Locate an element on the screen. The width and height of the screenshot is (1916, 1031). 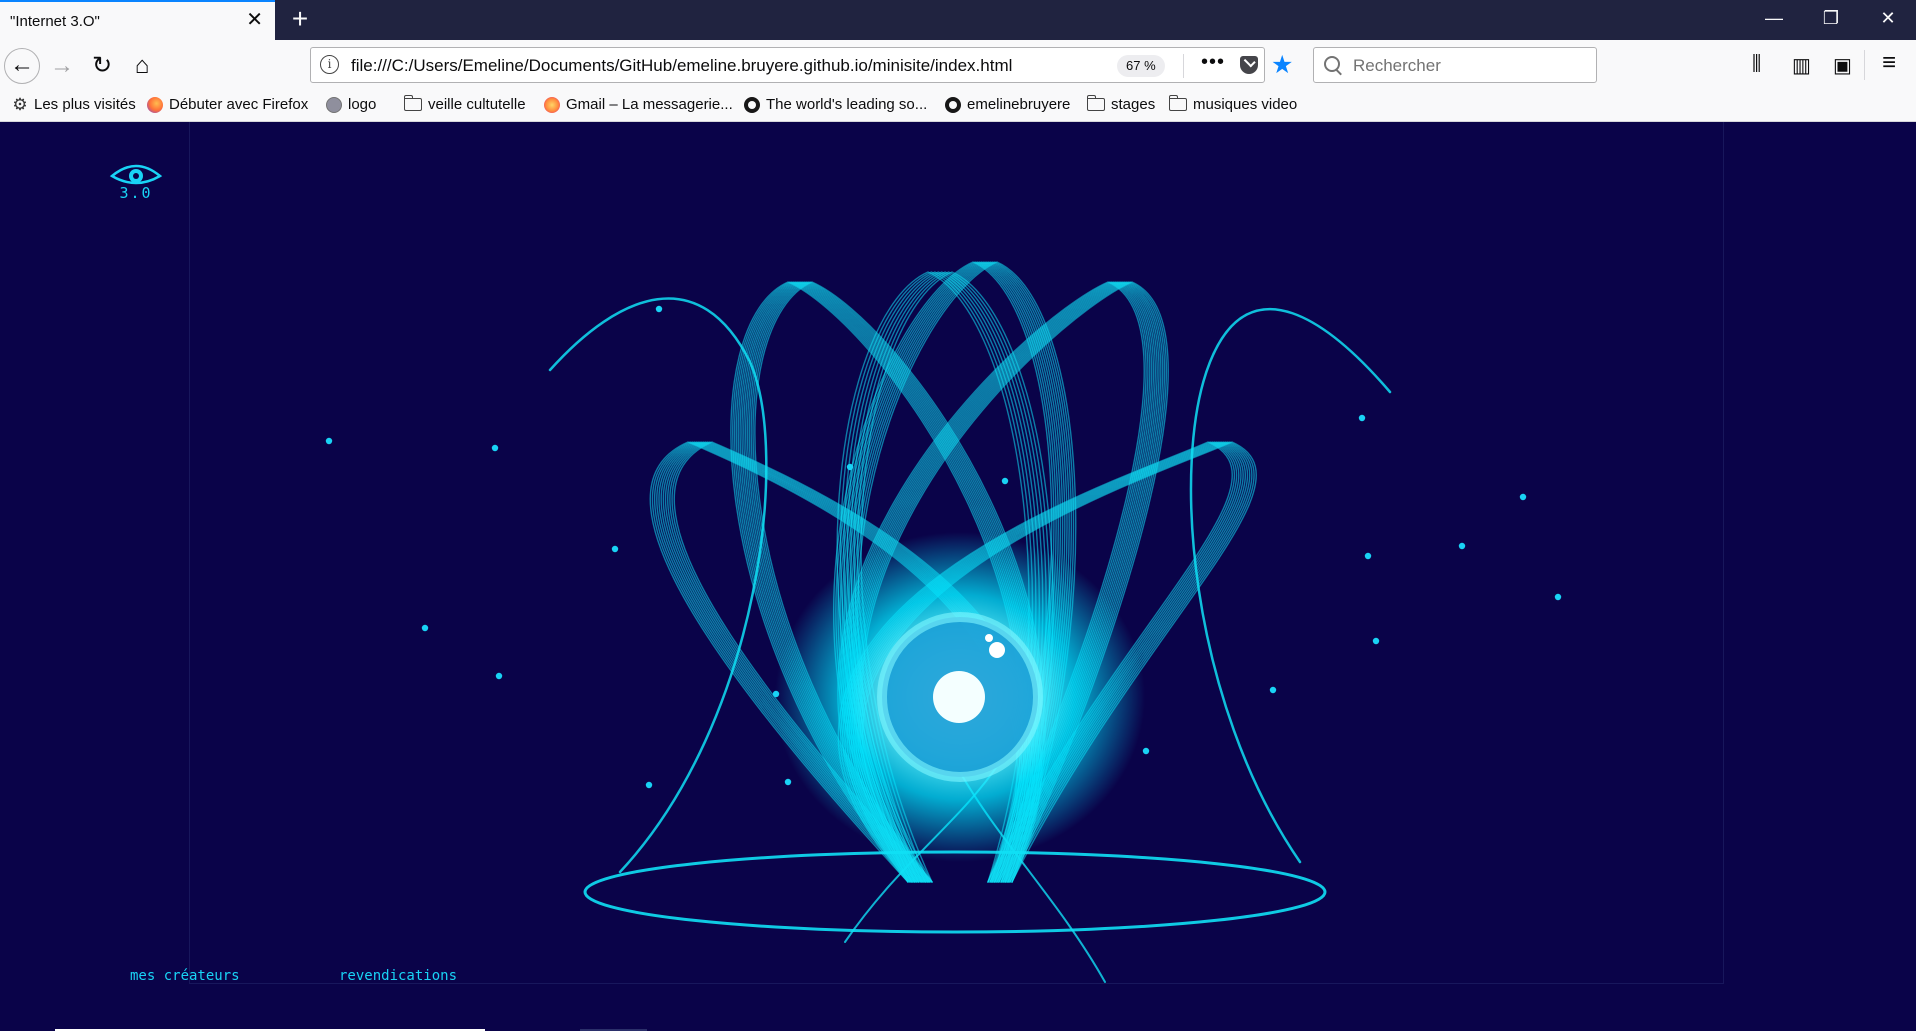
bookmark-folder-musiques: musiques video is located at coordinates (1233, 104).